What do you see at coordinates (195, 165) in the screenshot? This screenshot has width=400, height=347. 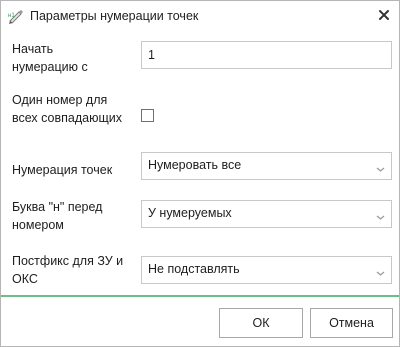 I see `numbering-select-value: Нумеровать все` at bounding box center [195, 165].